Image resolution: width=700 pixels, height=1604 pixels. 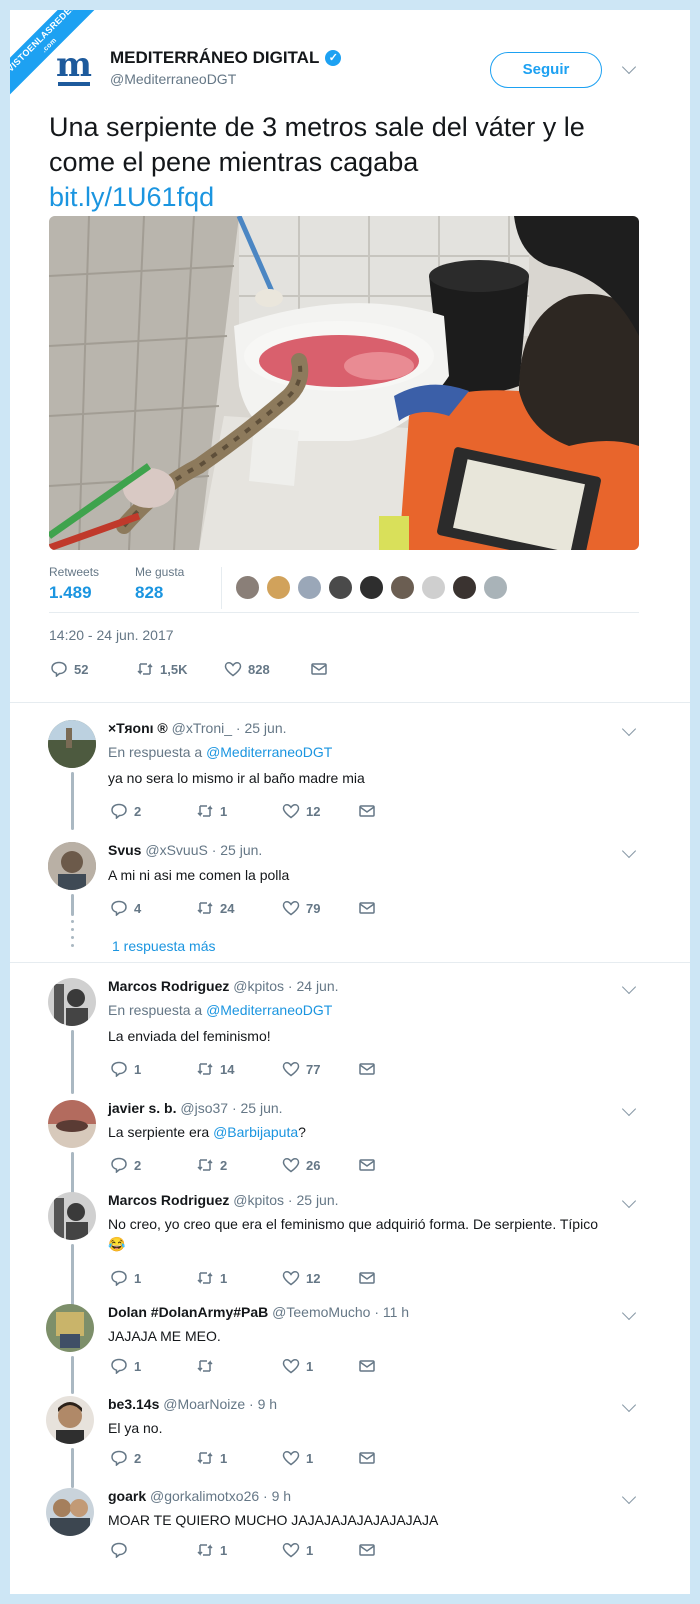 What do you see at coordinates (111, 635) in the screenshot?
I see `tweet-timestamp: 14:20 - 24 jun. 2017` at bounding box center [111, 635].